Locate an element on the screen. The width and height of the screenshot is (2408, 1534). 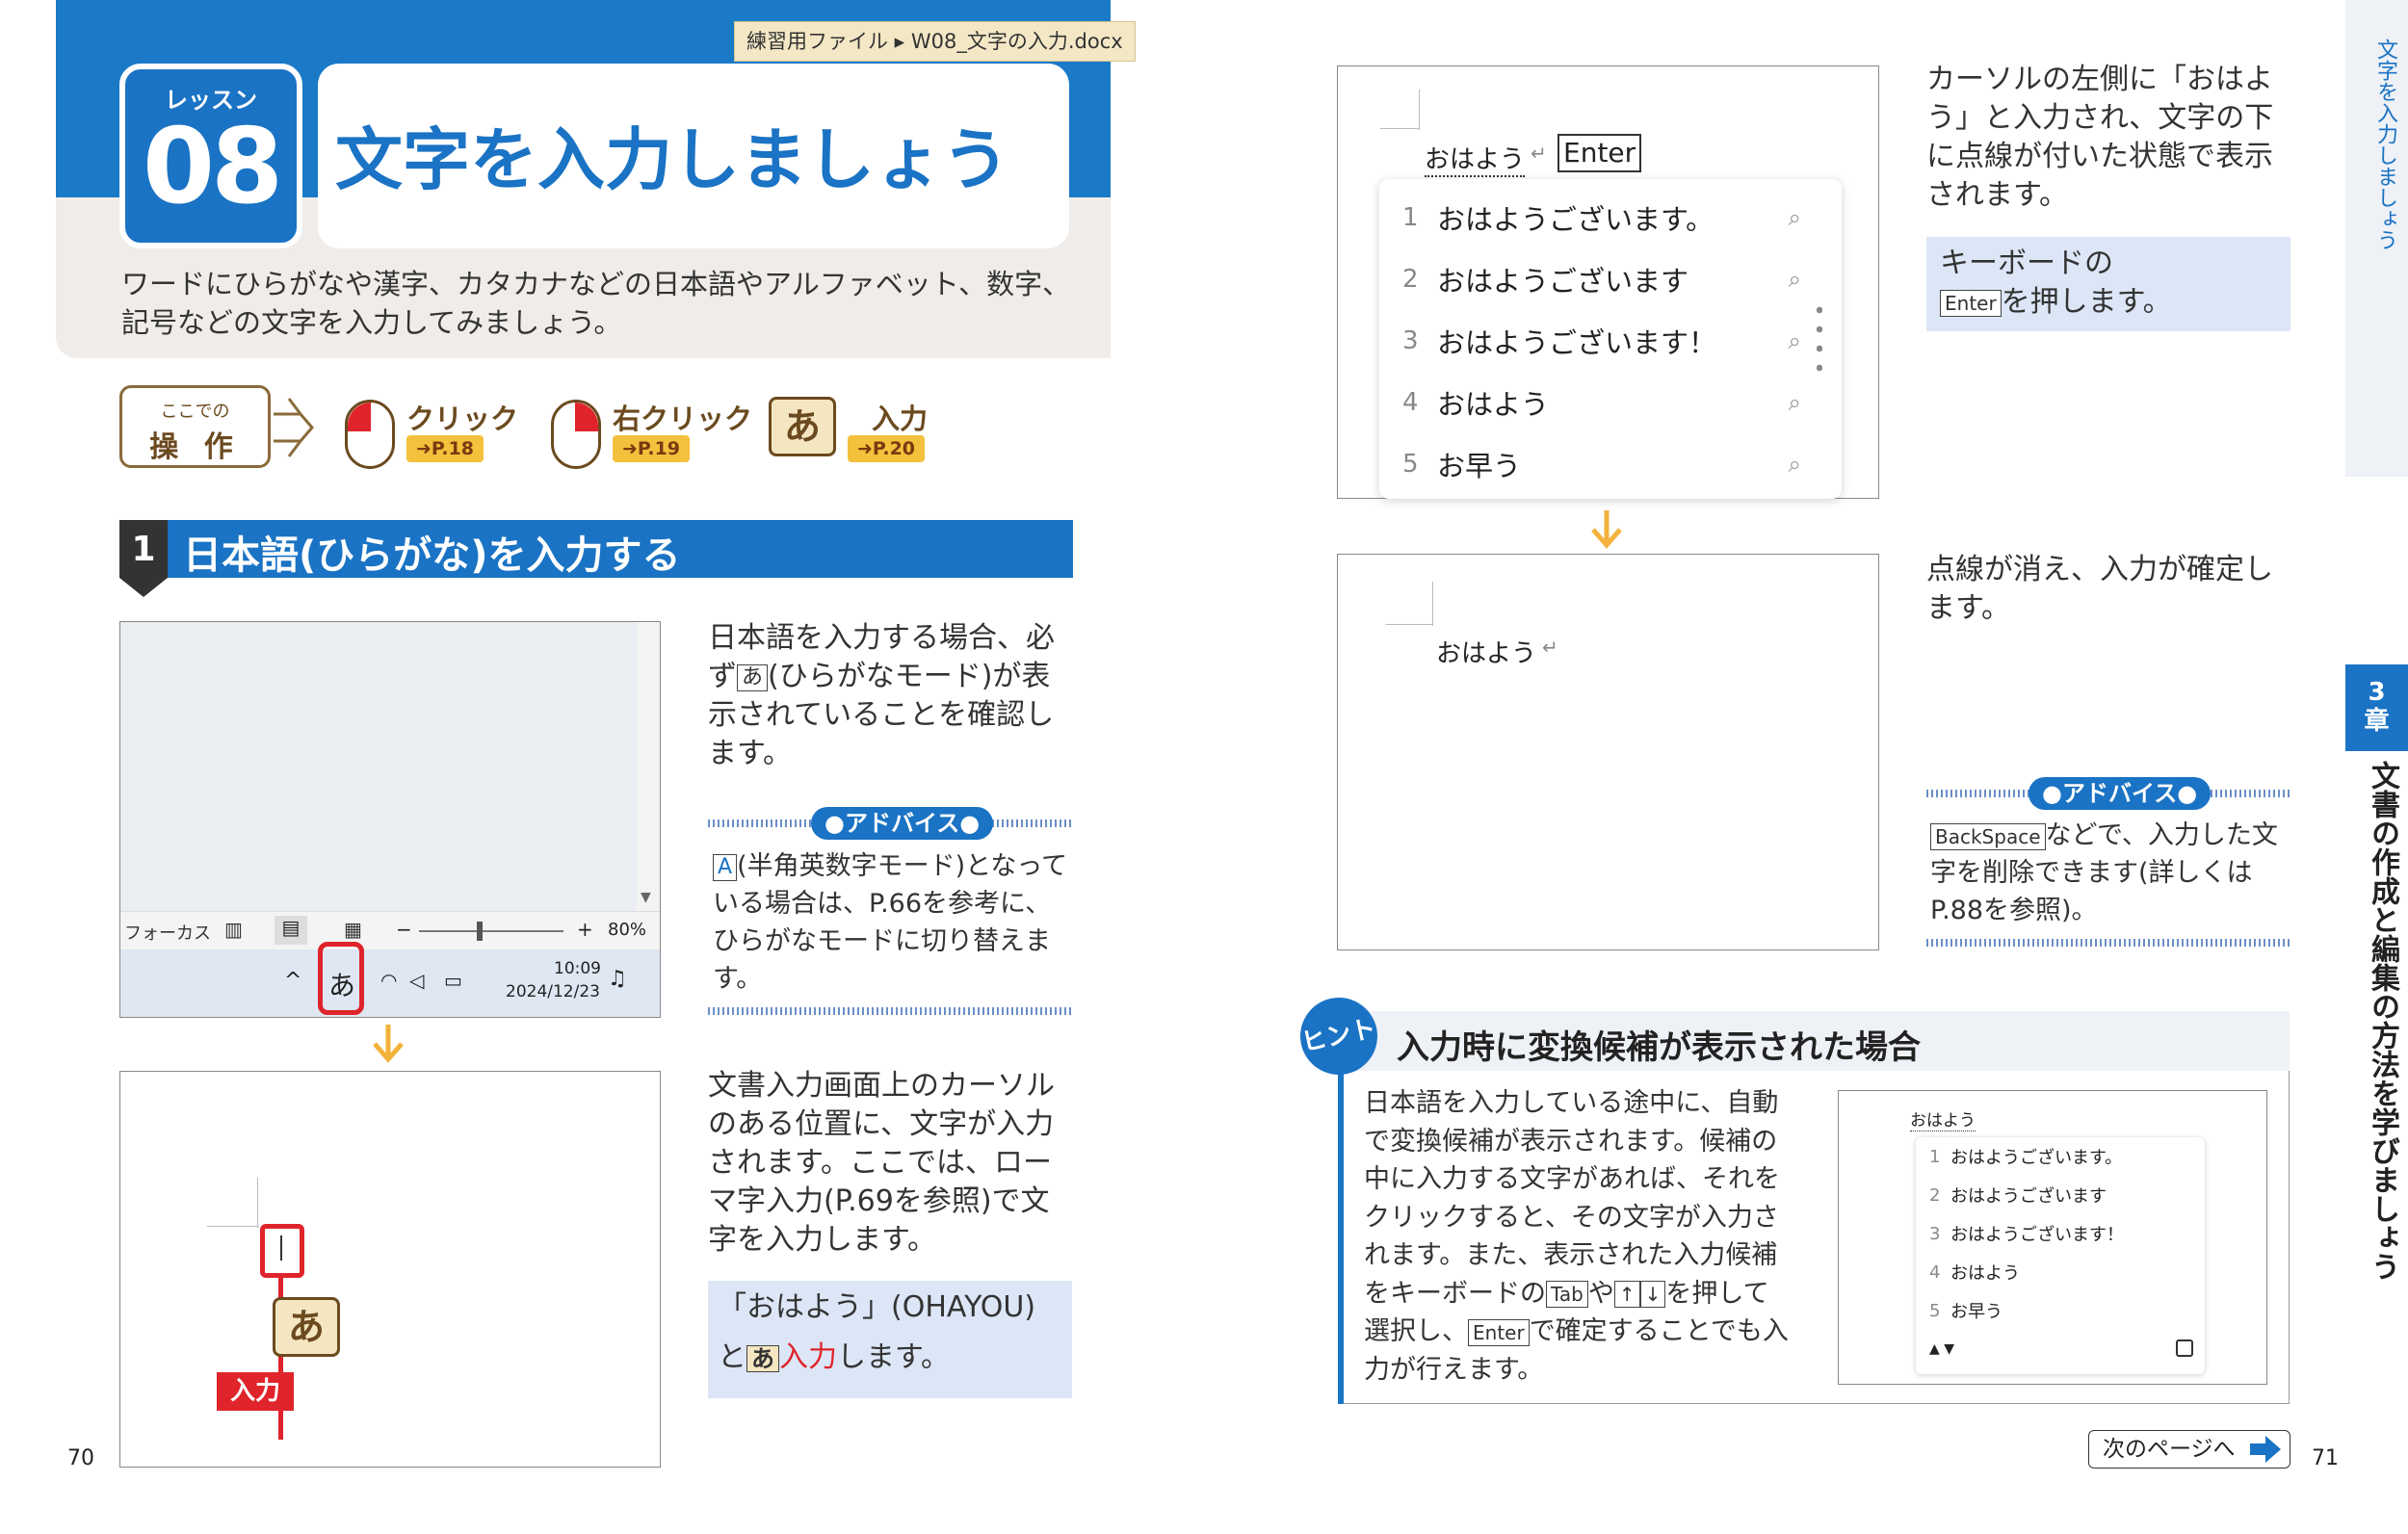
chapter-title: 文書の作成と編集の方法を学びましょう is located at coordinates (2382, 1021).